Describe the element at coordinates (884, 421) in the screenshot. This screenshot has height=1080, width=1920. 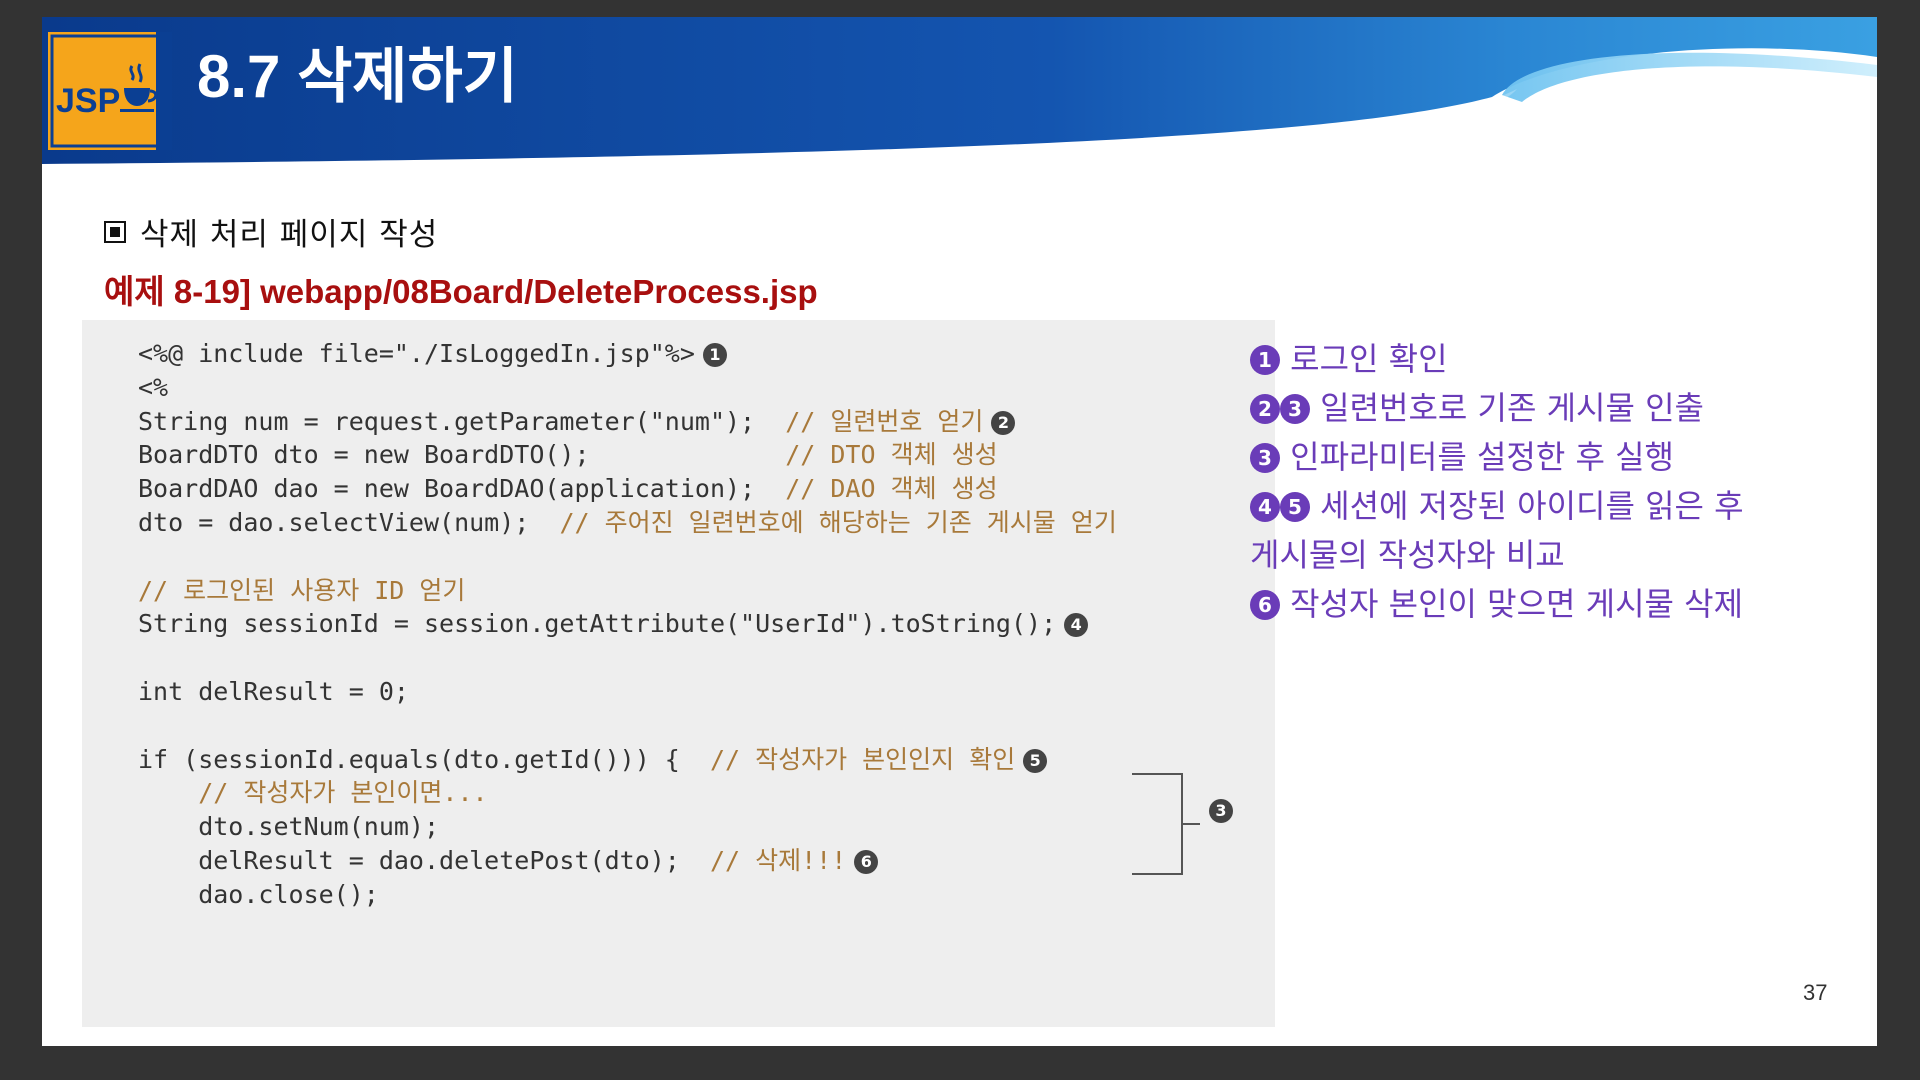
I see `code-comment: // 일련번호 얻기` at that location.